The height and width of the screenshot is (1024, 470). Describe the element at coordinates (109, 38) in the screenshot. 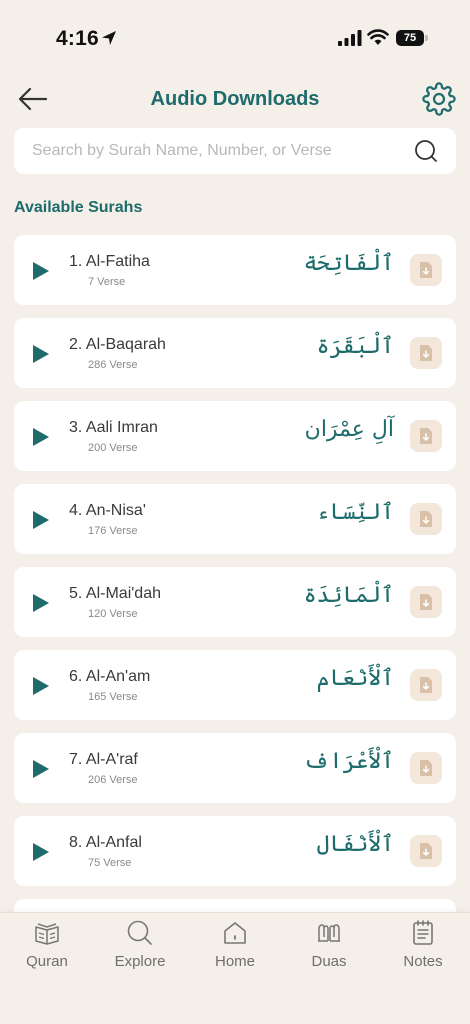

I see `location-arrow-icon` at that location.